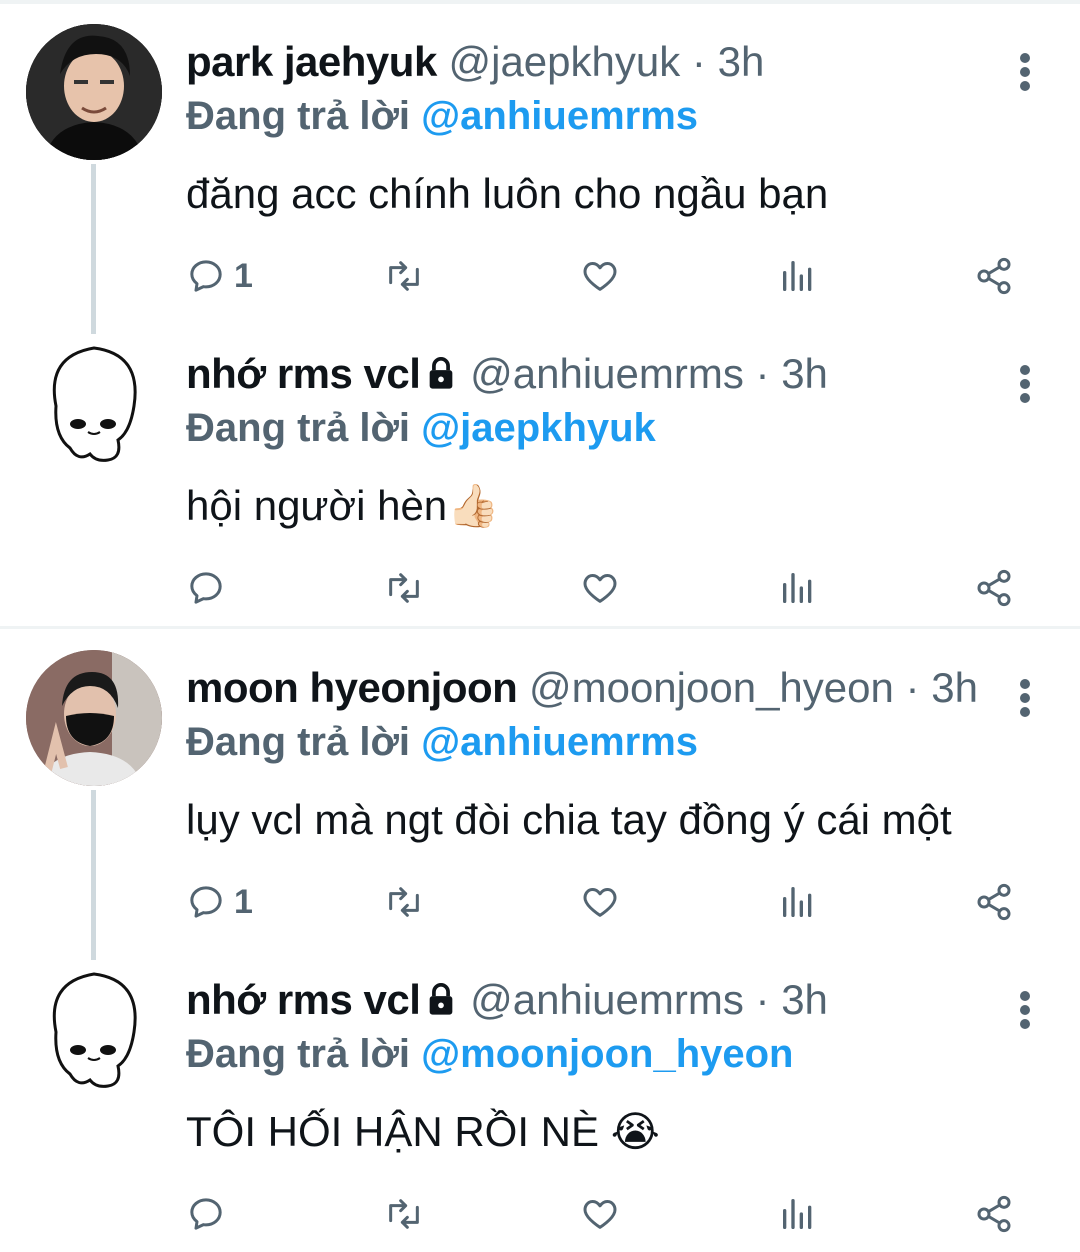 This screenshot has height=1252, width=1080. What do you see at coordinates (711, 687) in the screenshot?
I see `handle: @moonjoon_hyeon` at bounding box center [711, 687].